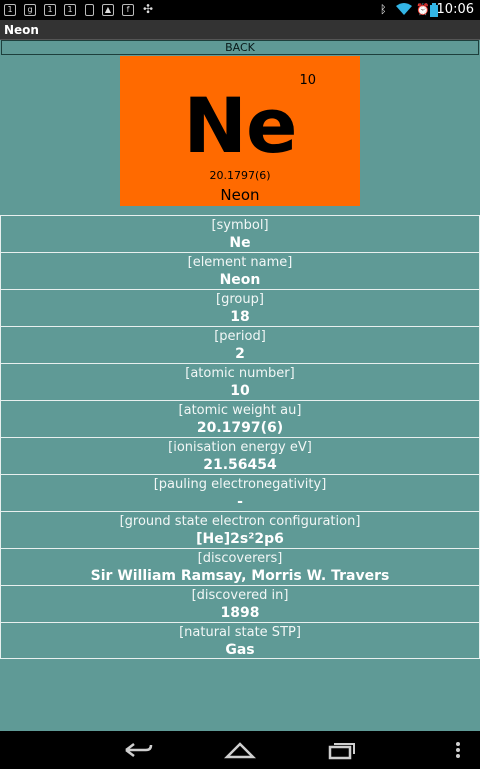  What do you see at coordinates (240, 447) in the screenshot?
I see `property-label: [ionisation energy eV]` at bounding box center [240, 447].